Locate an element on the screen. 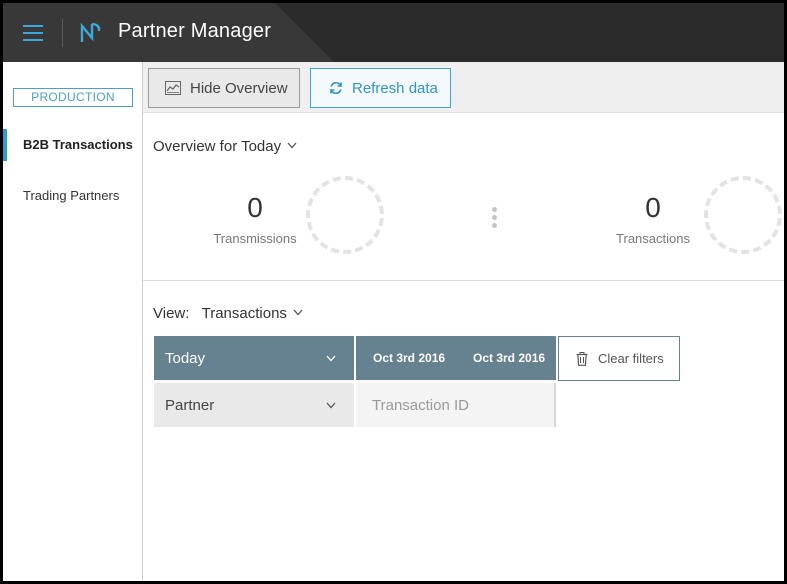 Image resolution: width=787 pixels, height=584 pixels. environment-badge: PRODUCTION is located at coordinates (73, 97).